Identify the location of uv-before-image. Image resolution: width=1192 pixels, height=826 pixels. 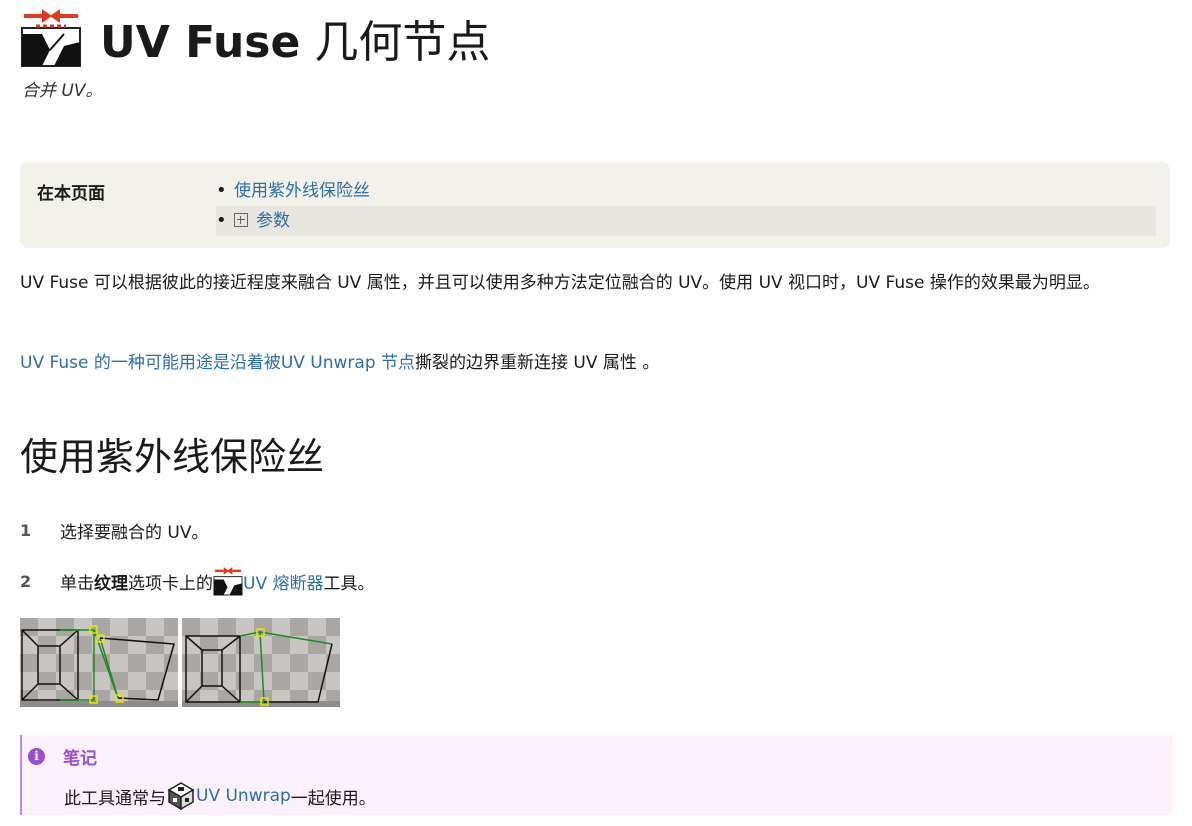
(99, 662).